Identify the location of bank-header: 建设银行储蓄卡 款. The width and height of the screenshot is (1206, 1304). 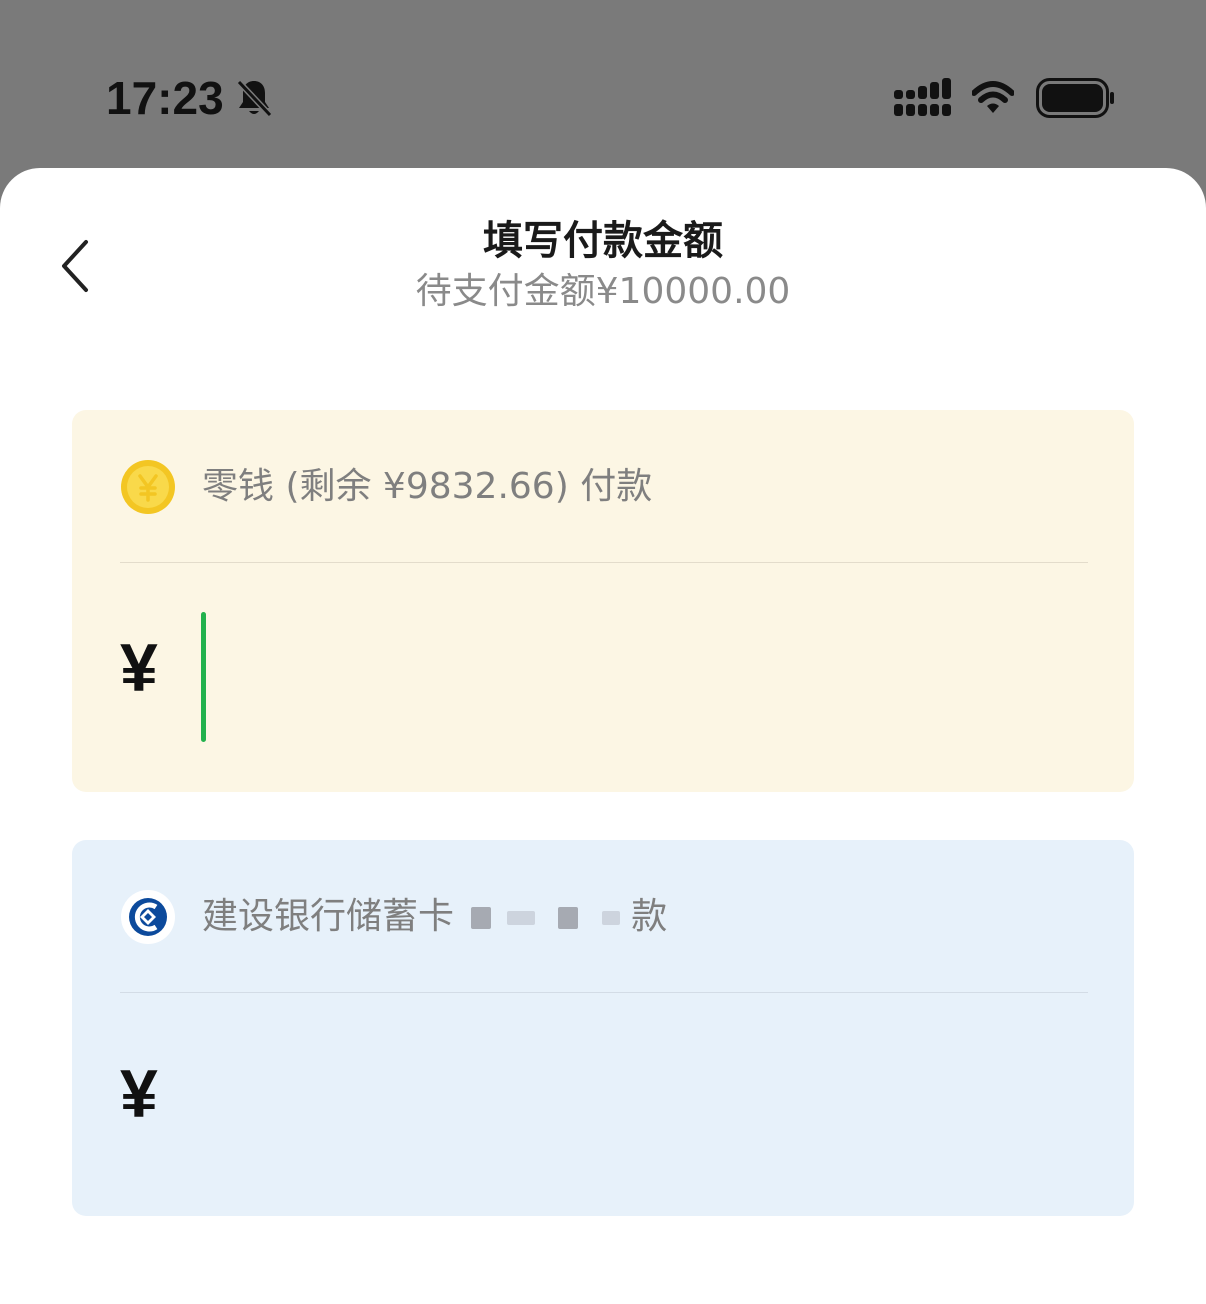
(393, 917).